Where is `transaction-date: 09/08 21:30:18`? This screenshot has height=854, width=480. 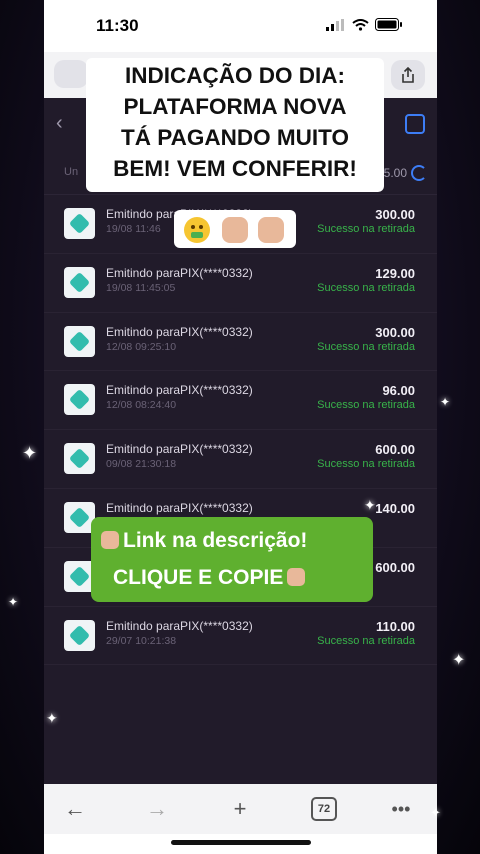 transaction-date: 09/08 21:30:18 is located at coordinates (141, 464).